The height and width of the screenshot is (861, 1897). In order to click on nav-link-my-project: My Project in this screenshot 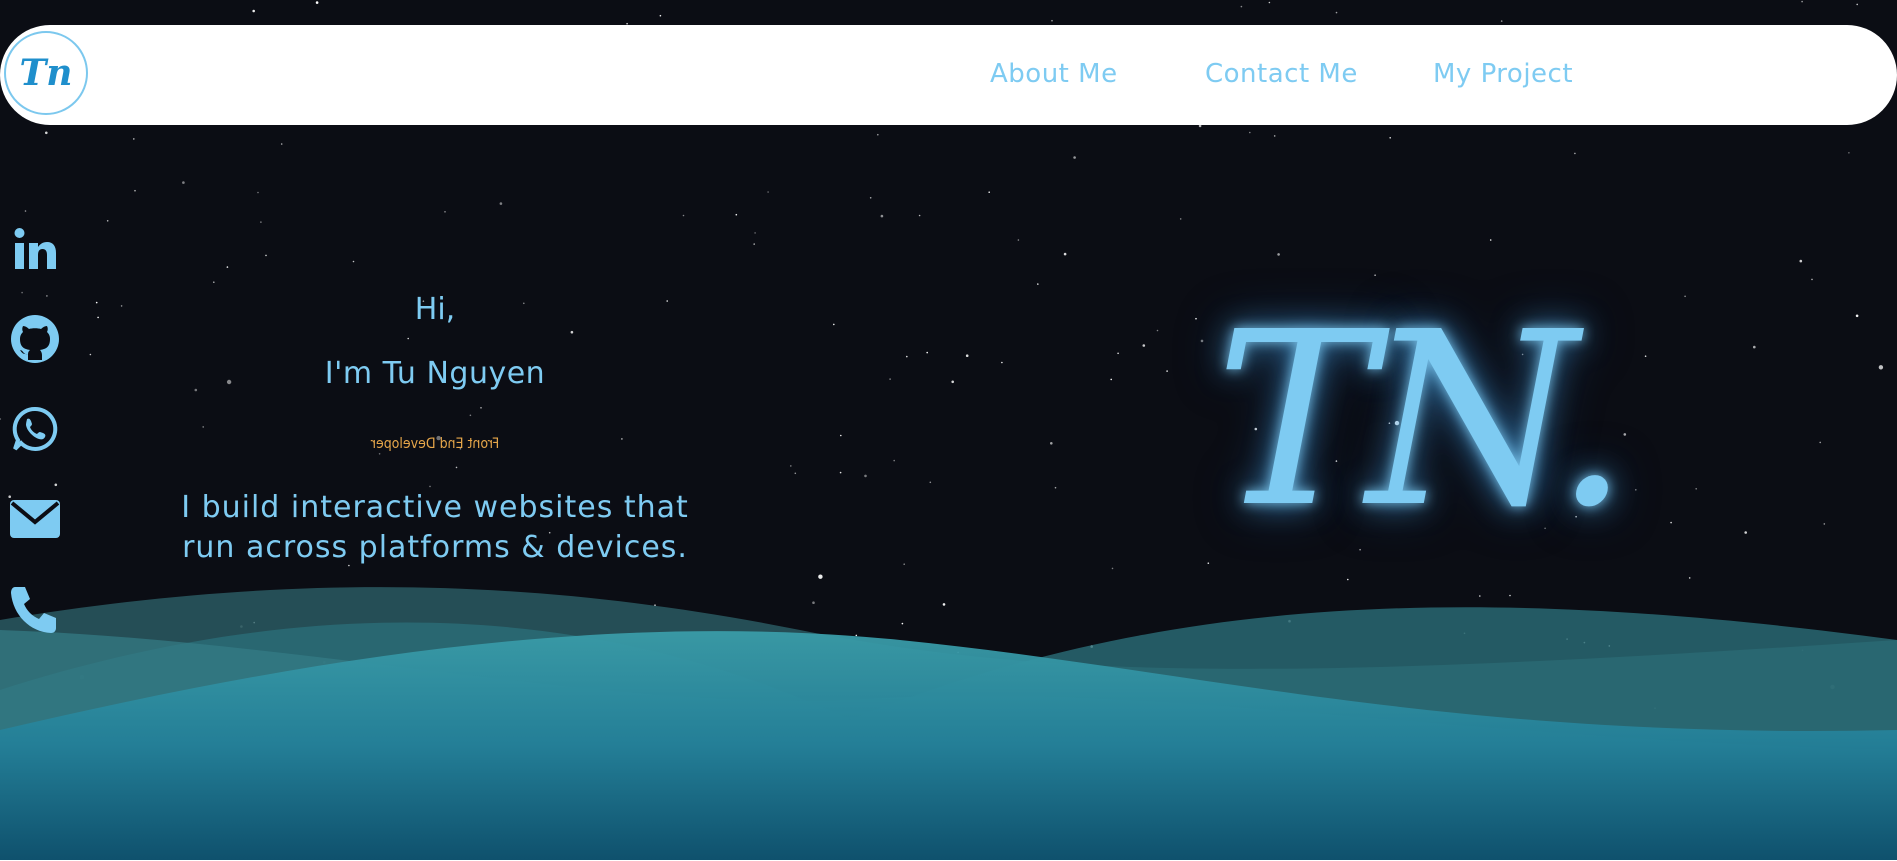, I will do `click(1503, 74)`.